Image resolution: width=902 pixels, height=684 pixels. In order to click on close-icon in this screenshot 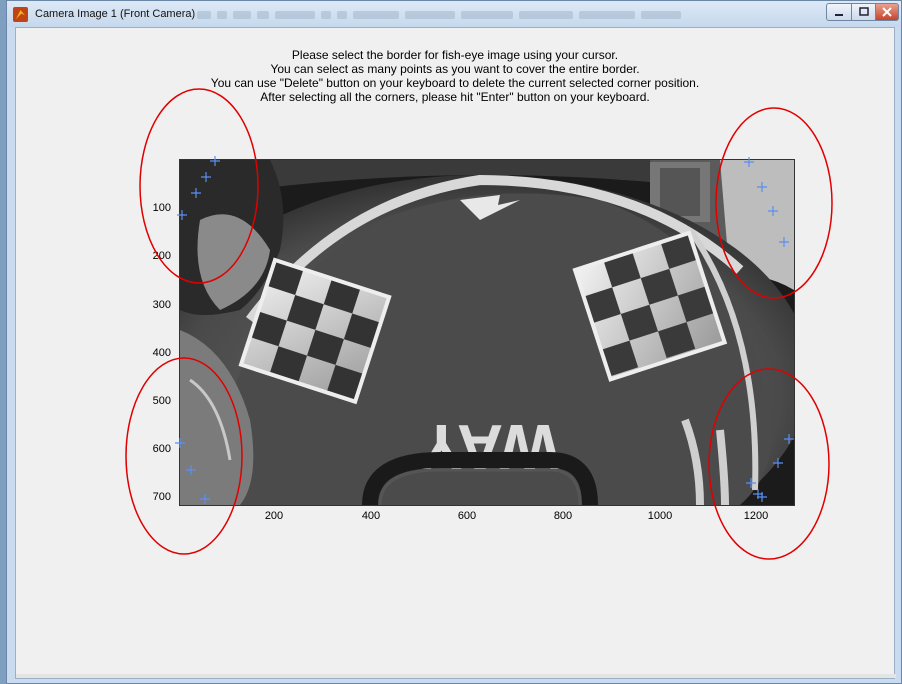, I will do `click(887, 12)`.